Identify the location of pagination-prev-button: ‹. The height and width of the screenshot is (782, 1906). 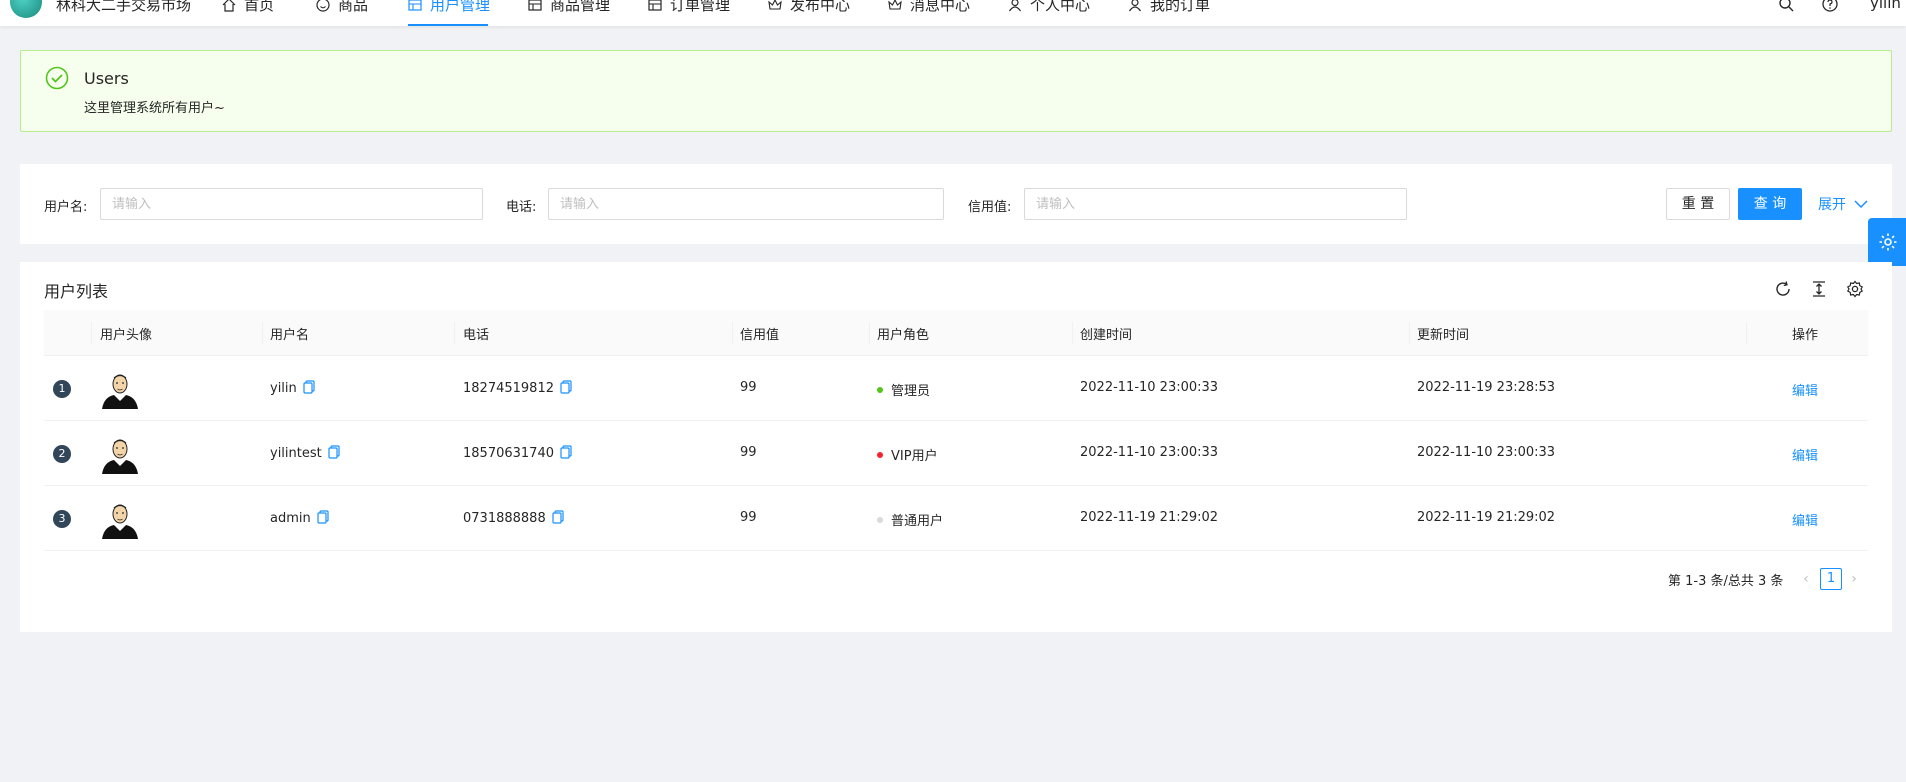
(1806, 579).